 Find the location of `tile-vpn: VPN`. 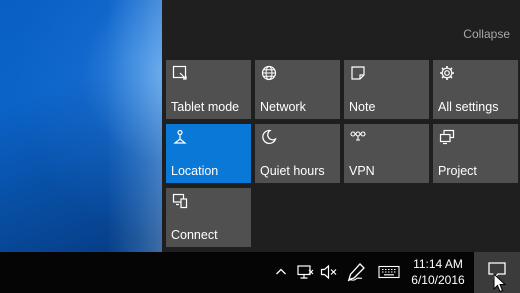

tile-vpn: VPN is located at coordinates (386, 153).